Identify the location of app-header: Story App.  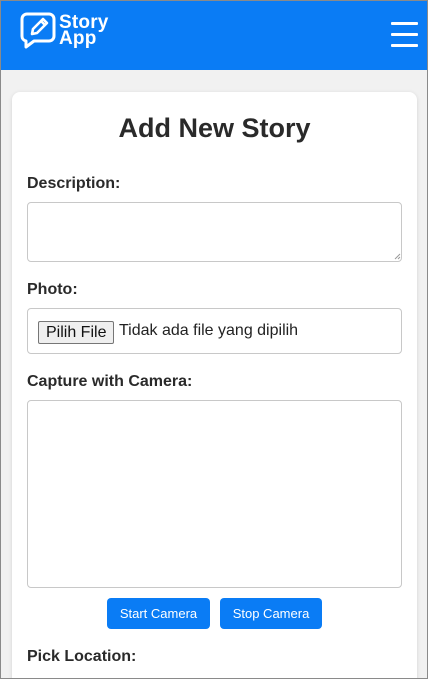
(214, 35).